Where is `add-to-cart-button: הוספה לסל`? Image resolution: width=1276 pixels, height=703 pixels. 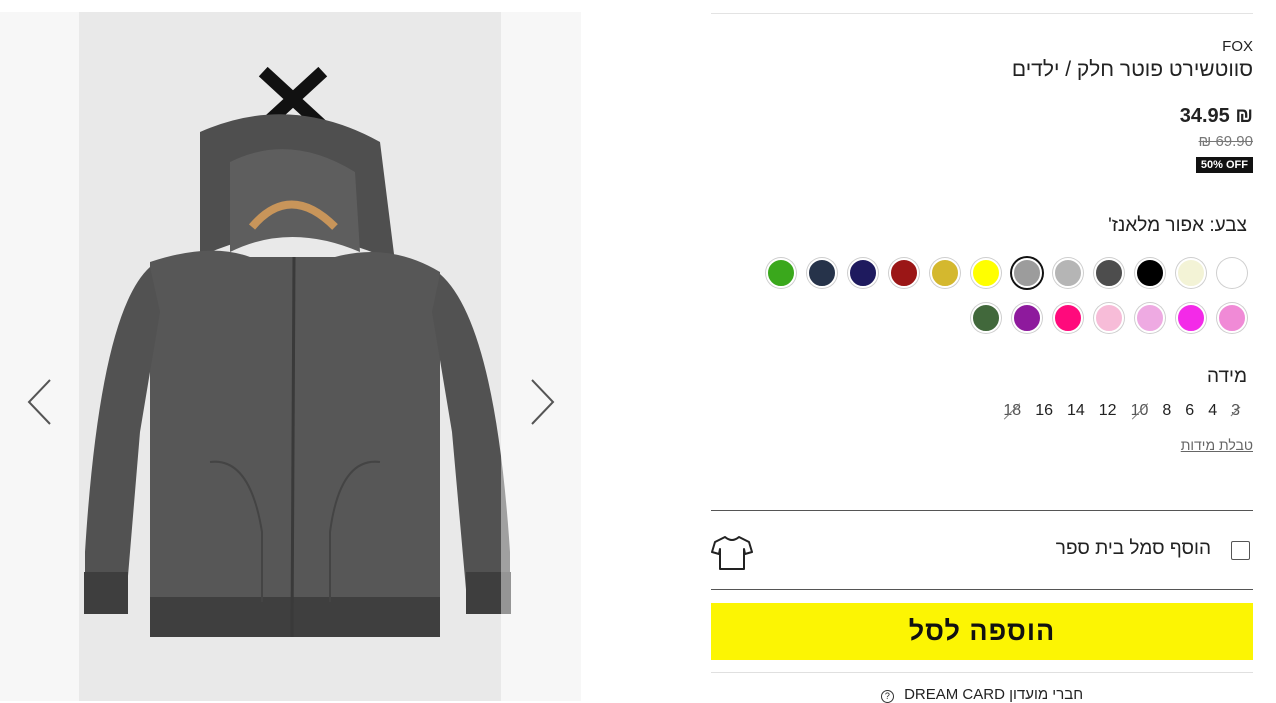
add-to-cart-button: הוספה לסל is located at coordinates (982, 631).